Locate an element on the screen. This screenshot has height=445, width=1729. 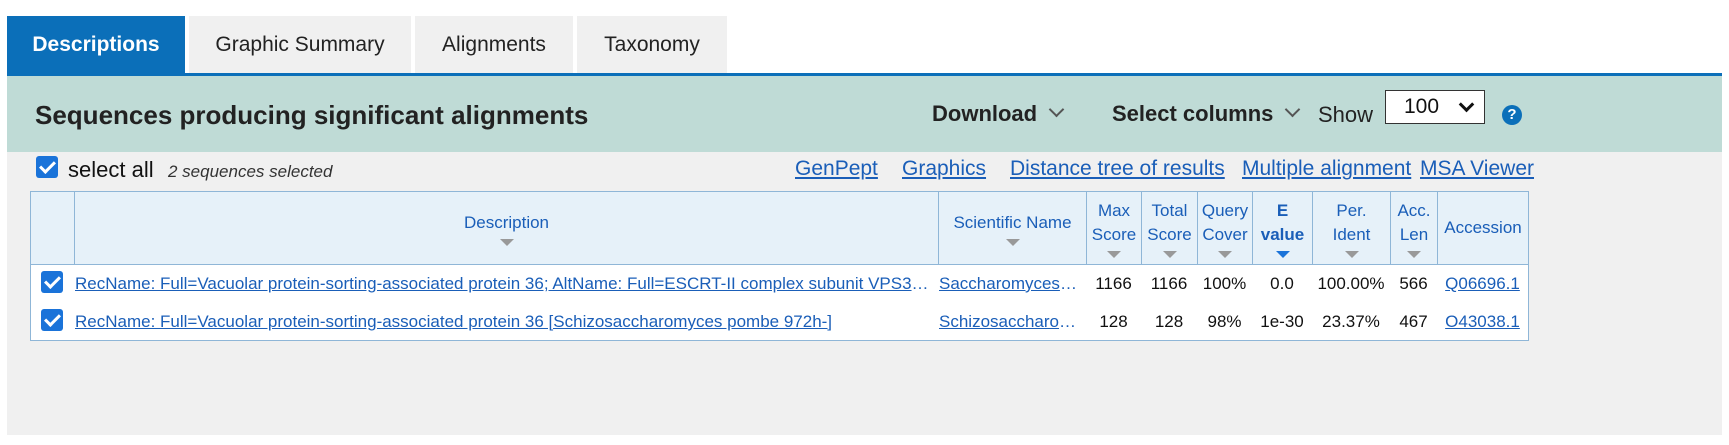
per-ident: 23.37% is located at coordinates (1351, 321).